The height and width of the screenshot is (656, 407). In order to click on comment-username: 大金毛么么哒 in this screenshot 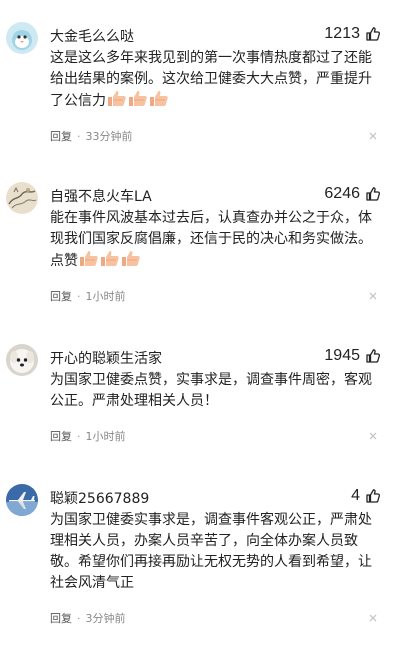, I will do `click(92, 36)`.